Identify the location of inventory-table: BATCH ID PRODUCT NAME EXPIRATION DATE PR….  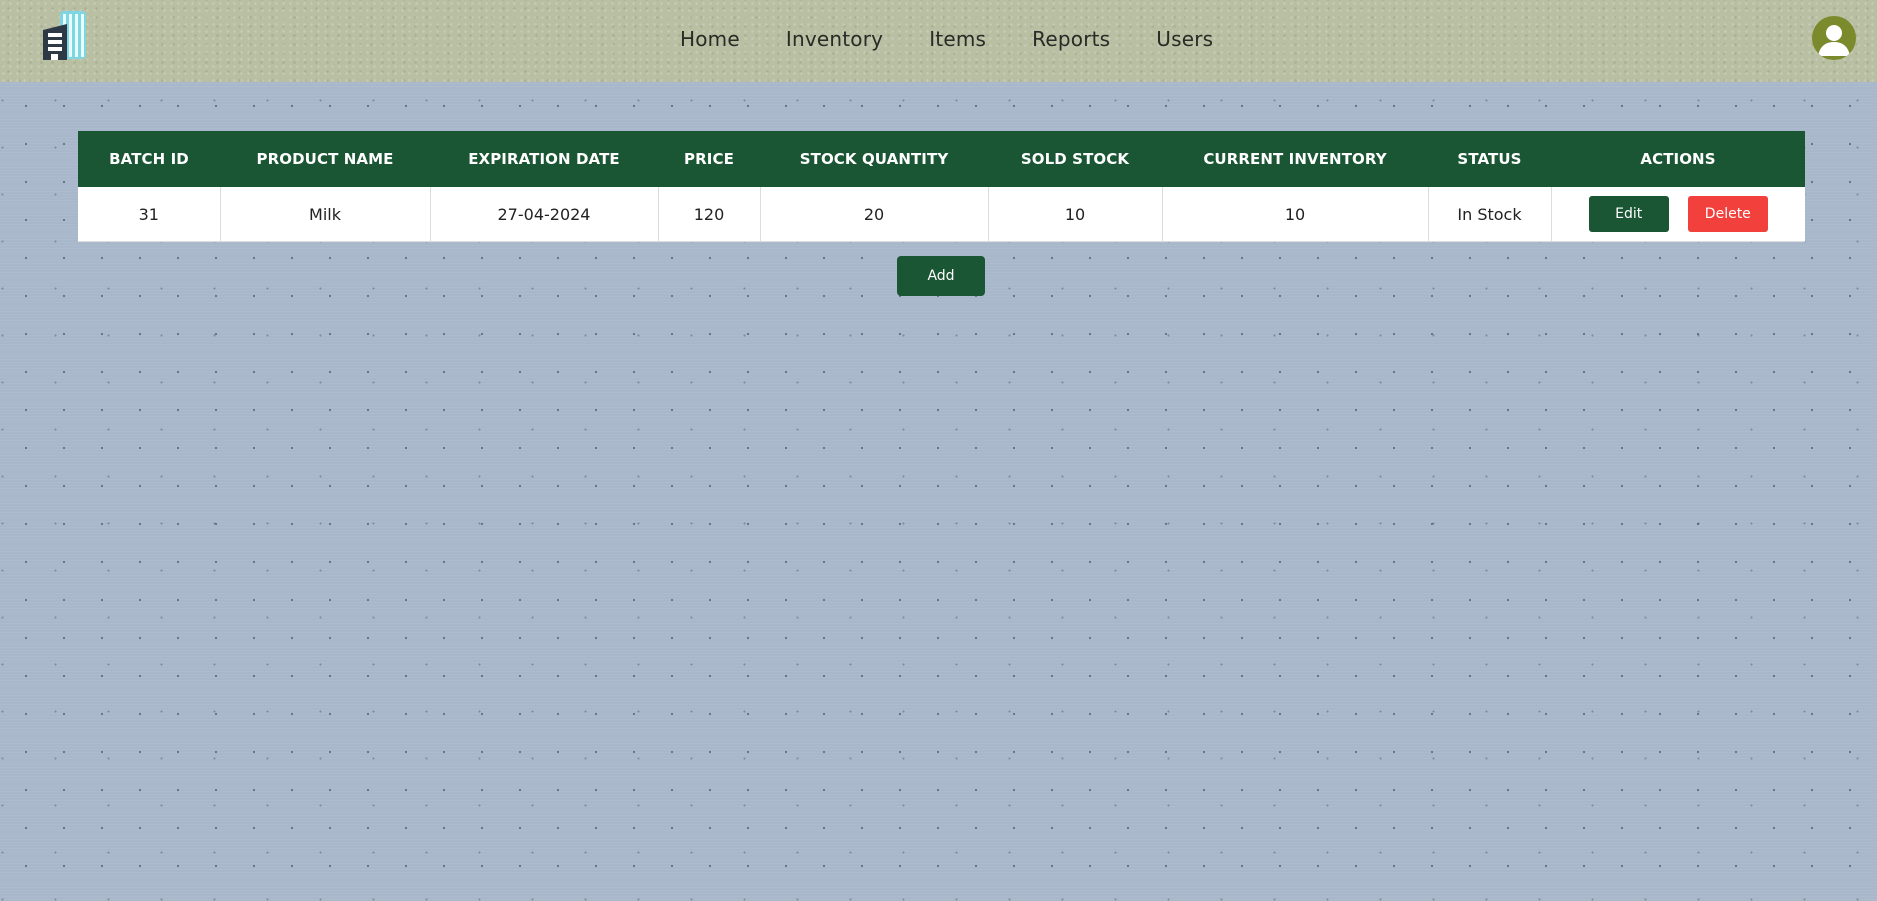
(941, 186).